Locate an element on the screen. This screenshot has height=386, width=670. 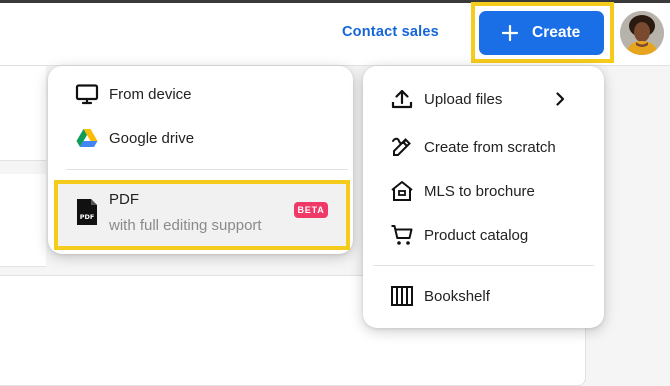
user-photo is located at coordinates (642, 33).